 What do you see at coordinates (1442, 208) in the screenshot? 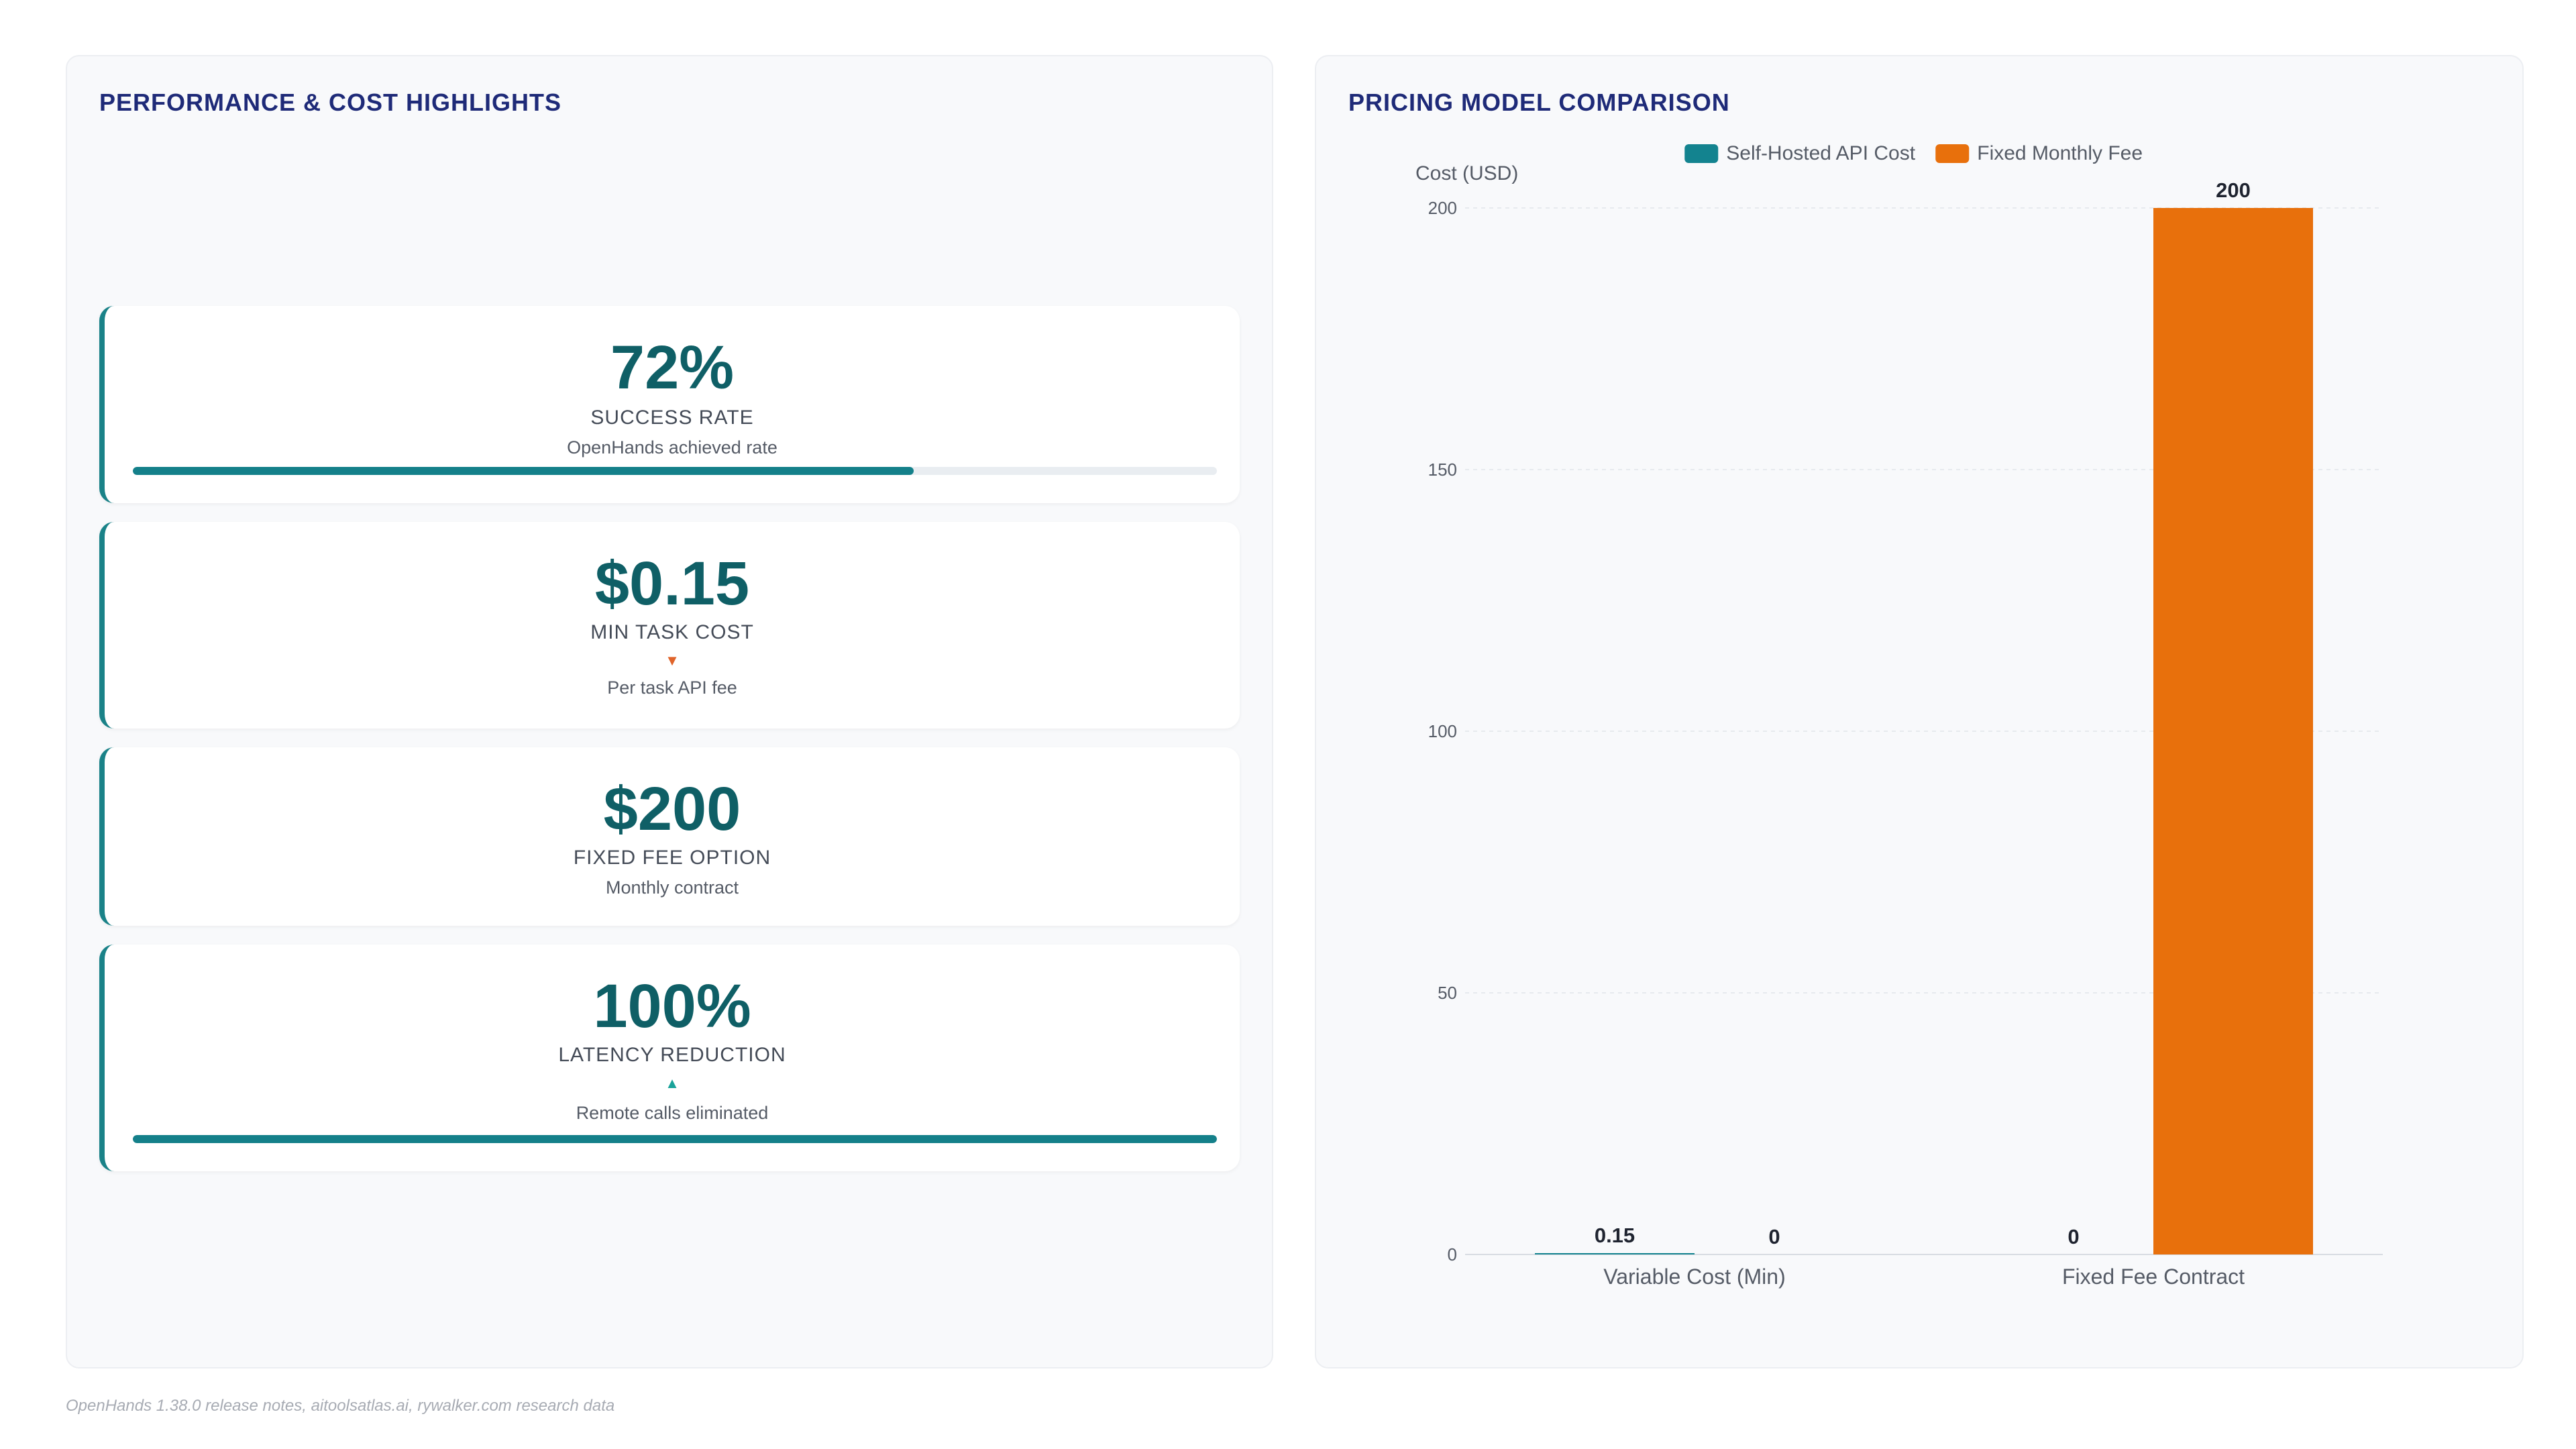
I see `y-tick-label: 200` at bounding box center [1442, 208].